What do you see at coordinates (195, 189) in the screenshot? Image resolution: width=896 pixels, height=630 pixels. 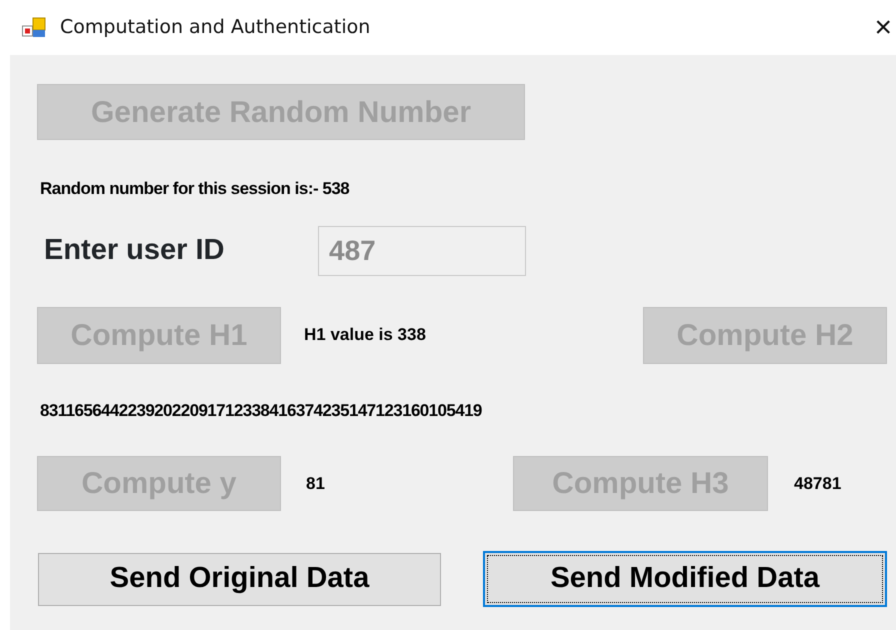 I see `session-number-text: Random number for this session is:- 538` at bounding box center [195, 189].